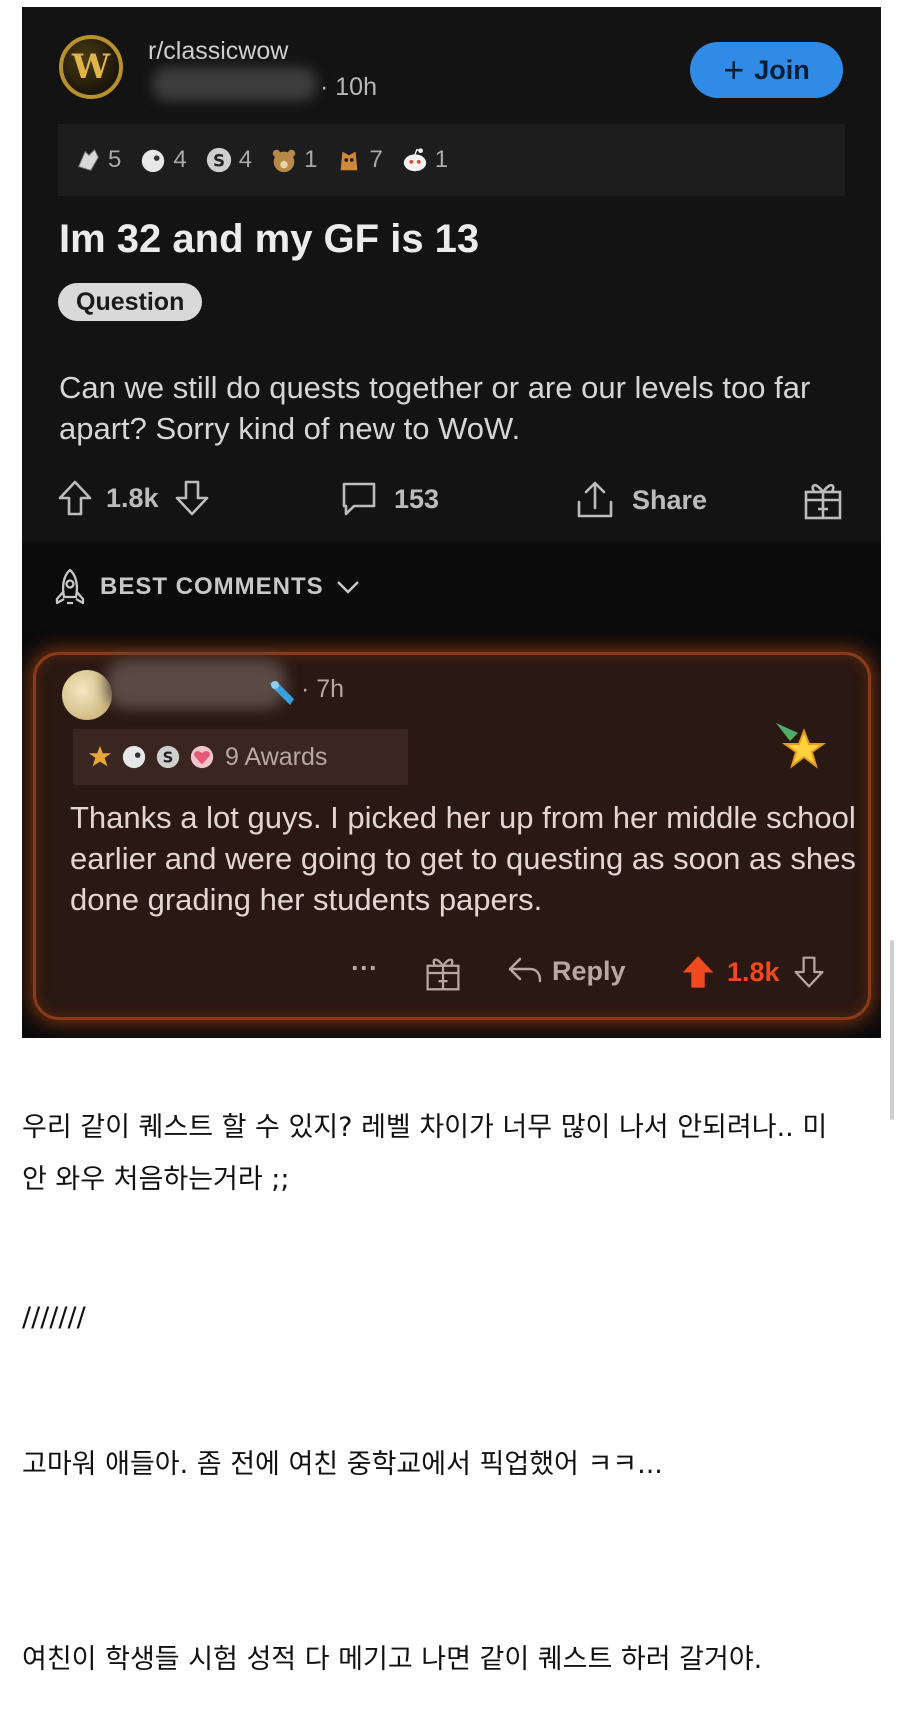  I want to click on more-options-button: ···, so click(364, 968).